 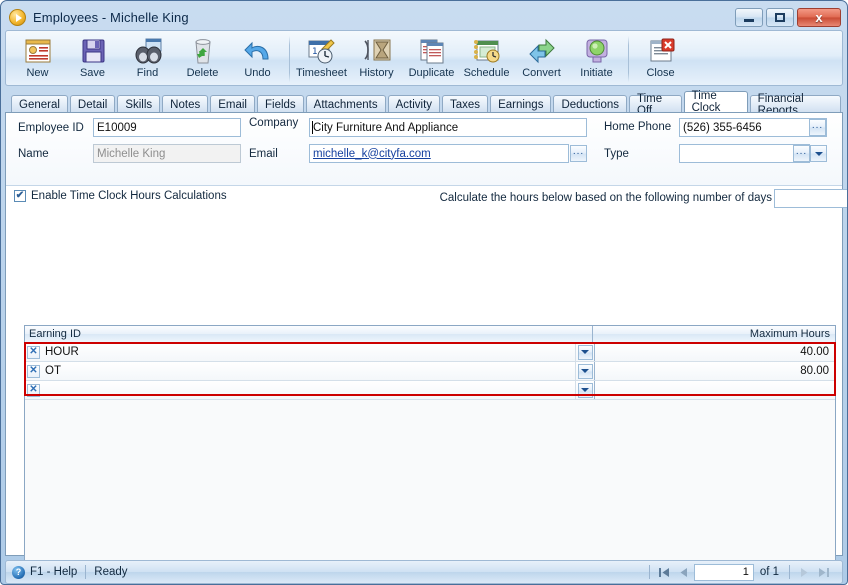 I want to click on cell-earning-id, so click(x=309, y=390).